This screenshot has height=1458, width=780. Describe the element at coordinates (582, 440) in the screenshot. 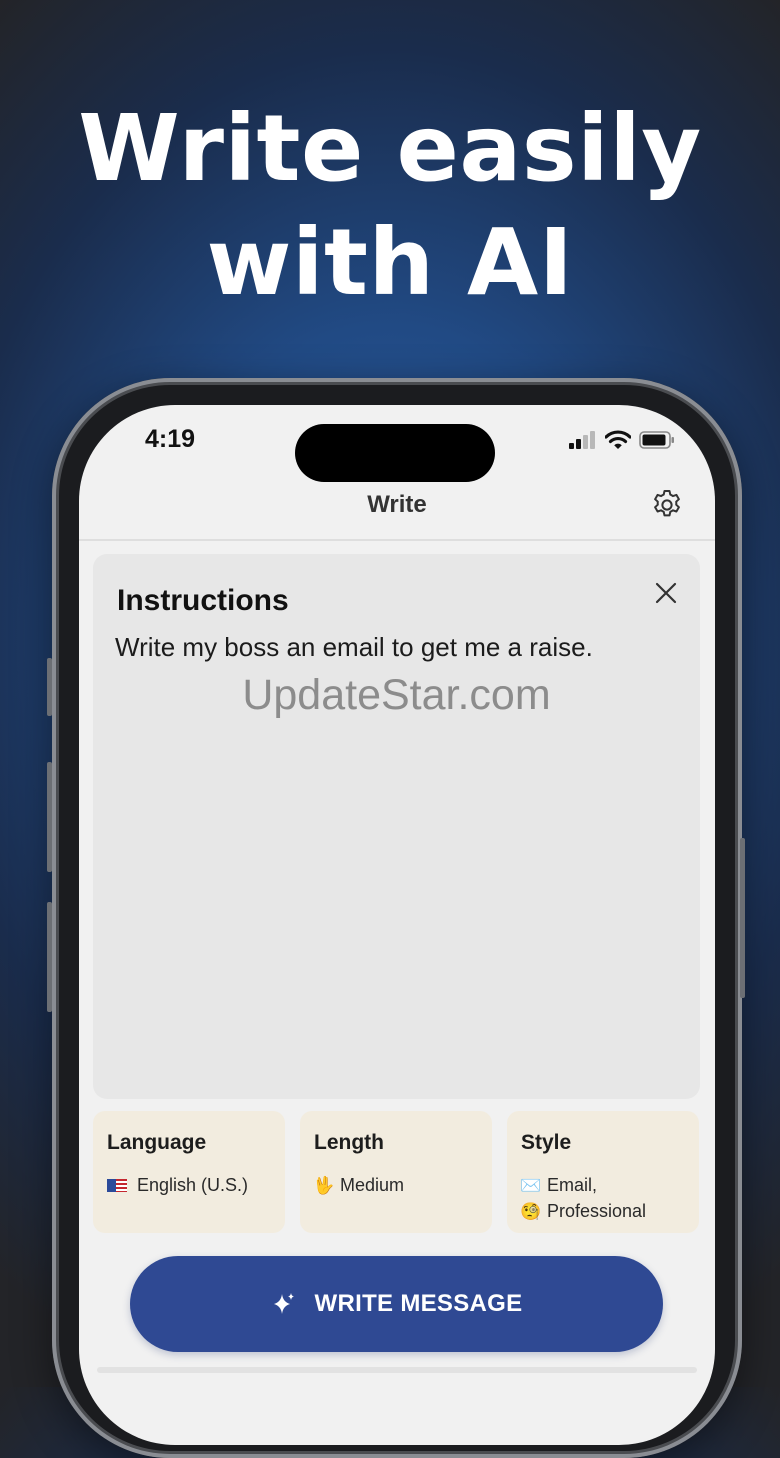

I see `cellular-signal-icon` at that location.